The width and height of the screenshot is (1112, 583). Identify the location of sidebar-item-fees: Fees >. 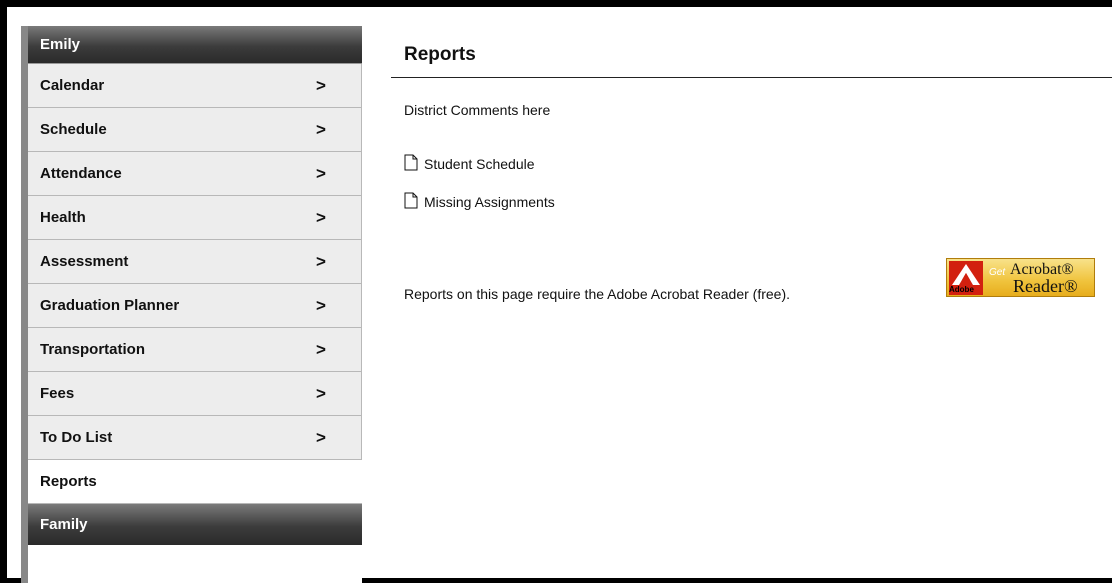
(195, 394).